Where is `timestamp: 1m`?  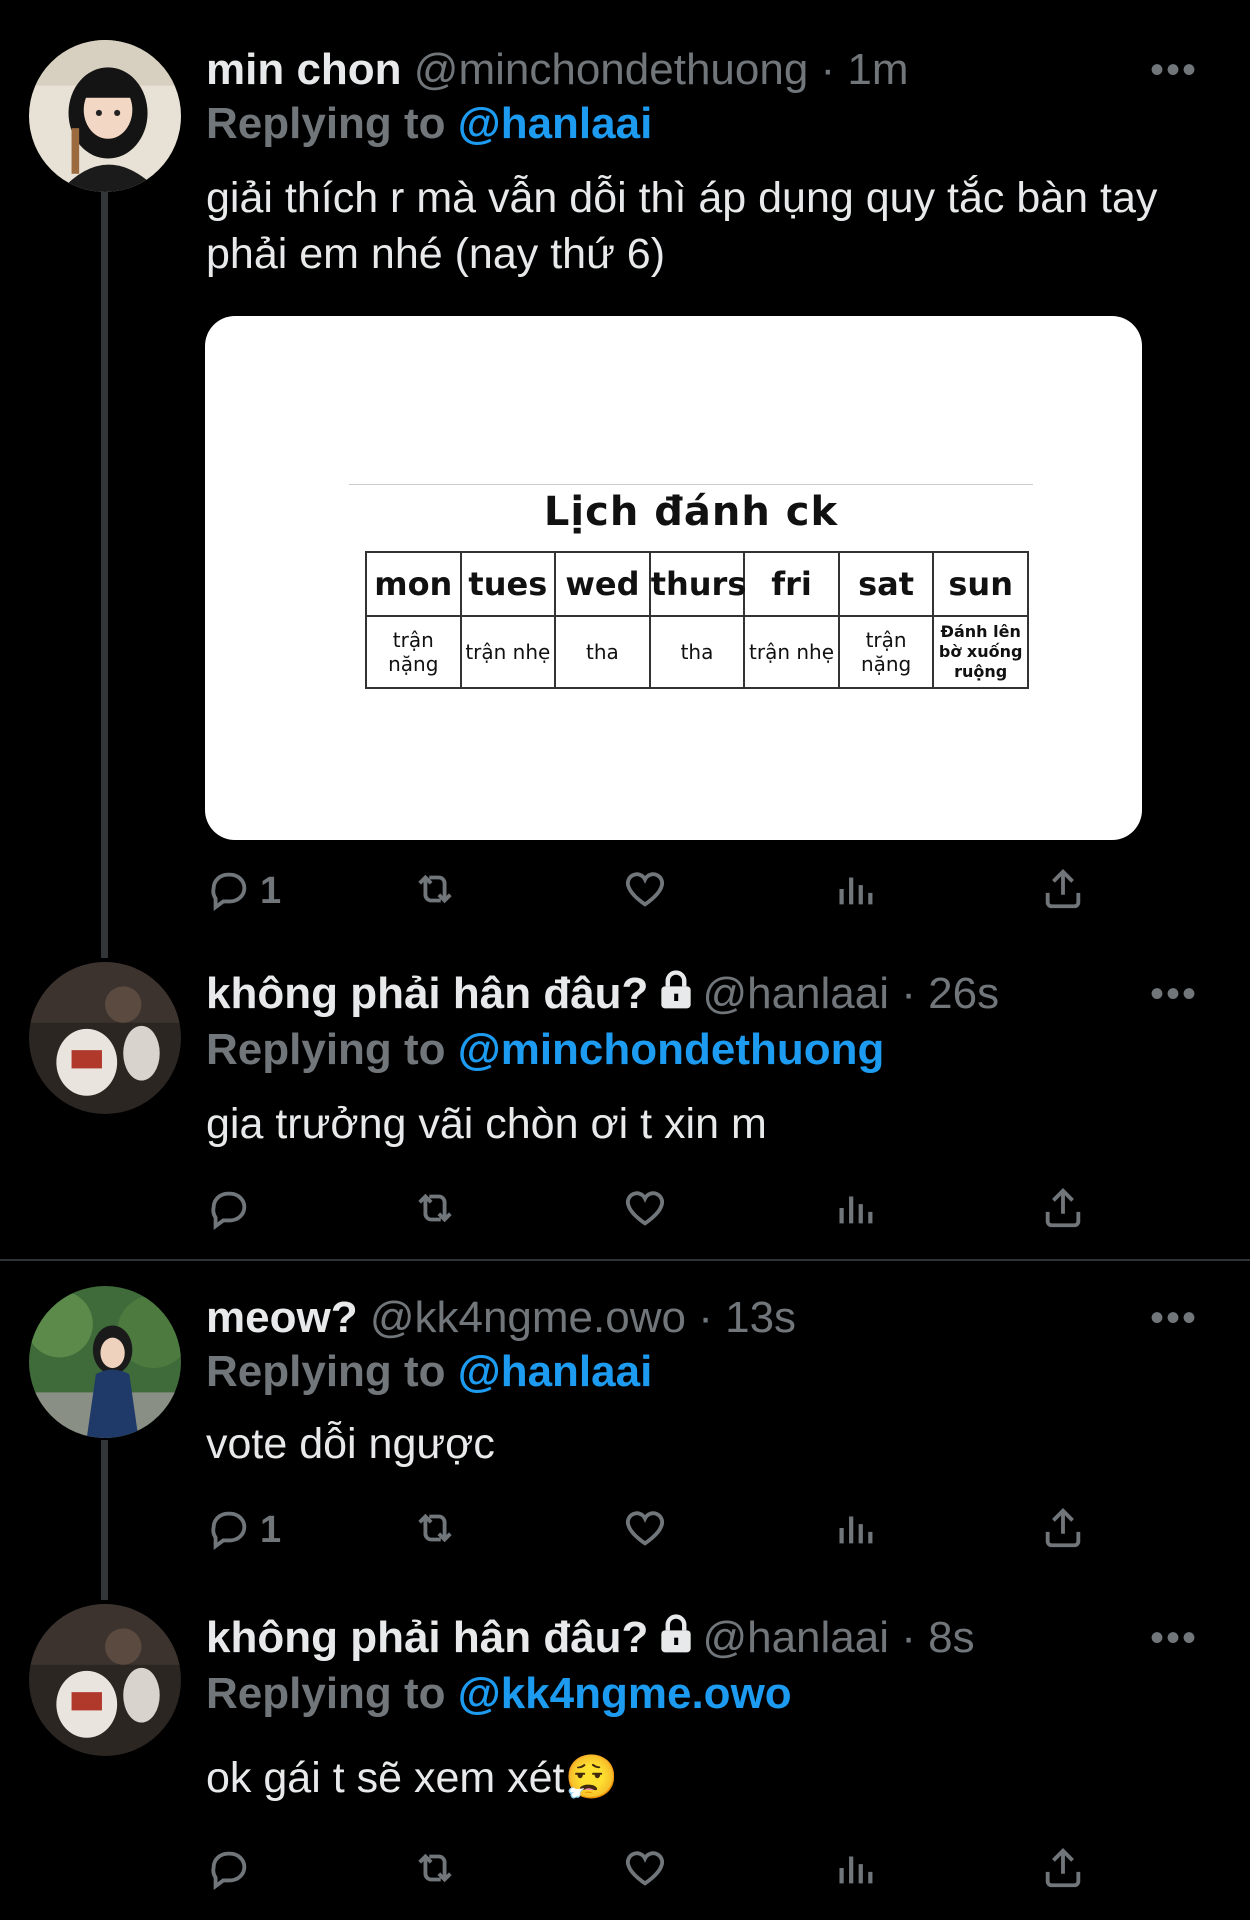
timestamp: 1m is located at coordinates (877, 69).